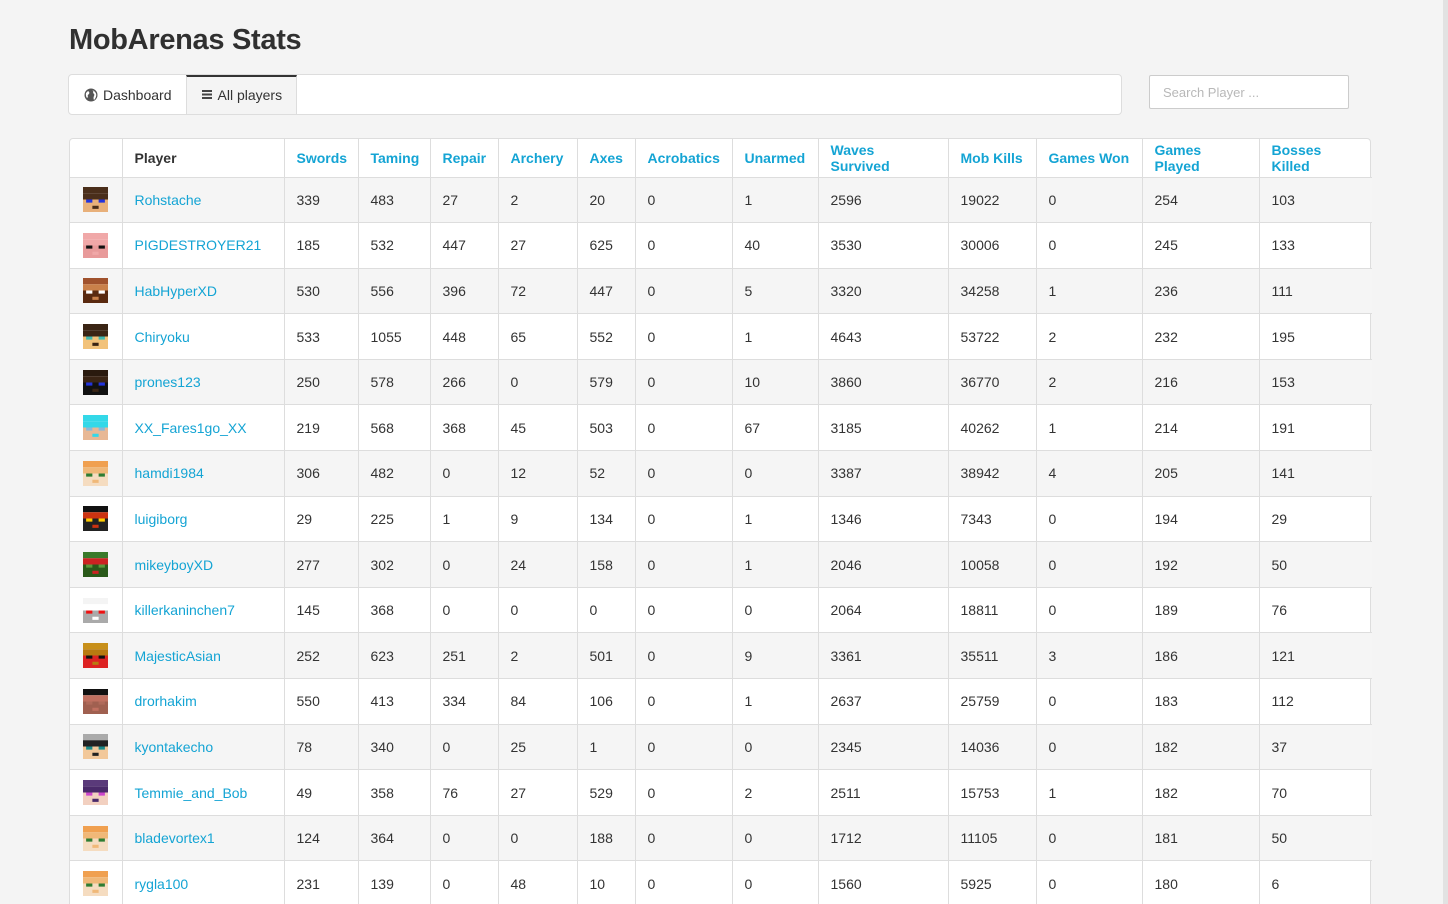 This screenshot has height=904, width=1448. Describe the element at coordinates (538, 428) in the screenshot. I see `stat-cell-archery: 45` at that location.